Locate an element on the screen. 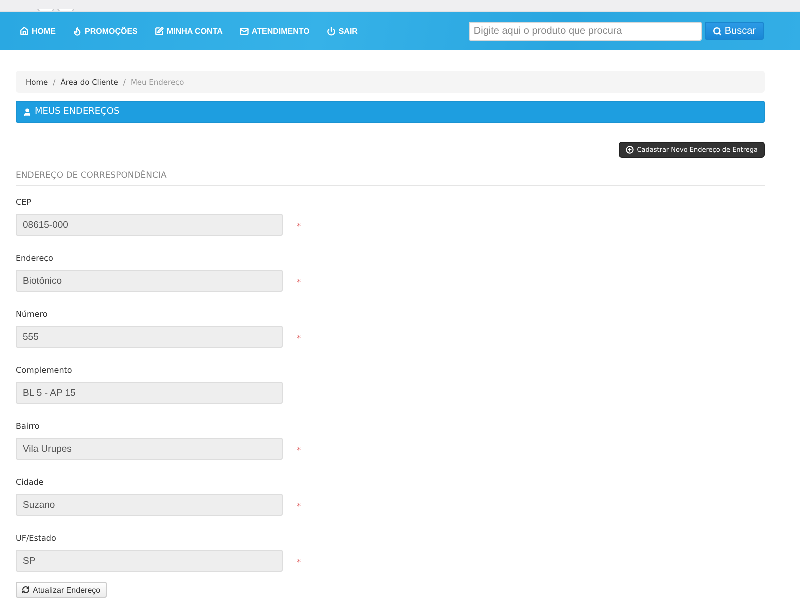 The width and height of the screenshot is (800, 600). user-icon is located at coordinates (27, 112).